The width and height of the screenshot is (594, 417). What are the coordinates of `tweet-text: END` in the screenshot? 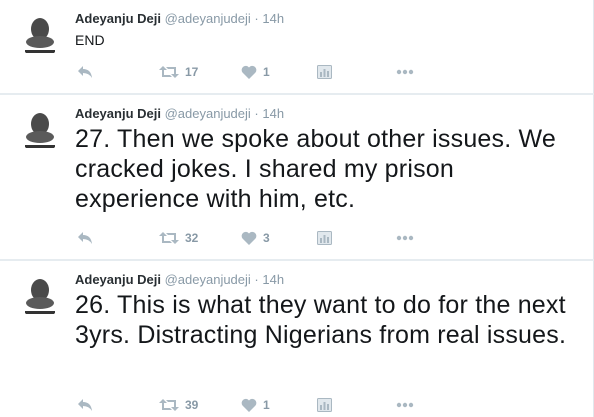 It's located at (90, 40).